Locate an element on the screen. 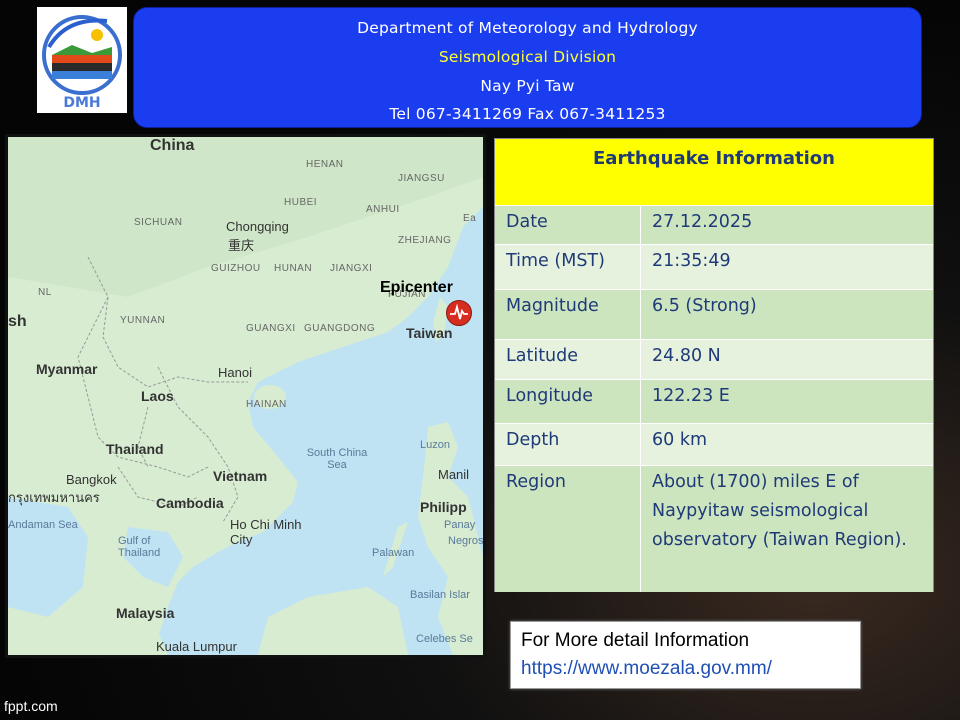 The height and width of the screenshot is (720, 960). table-row-longitude: Longitude 122.23 E is located at coordinates (714, 401).